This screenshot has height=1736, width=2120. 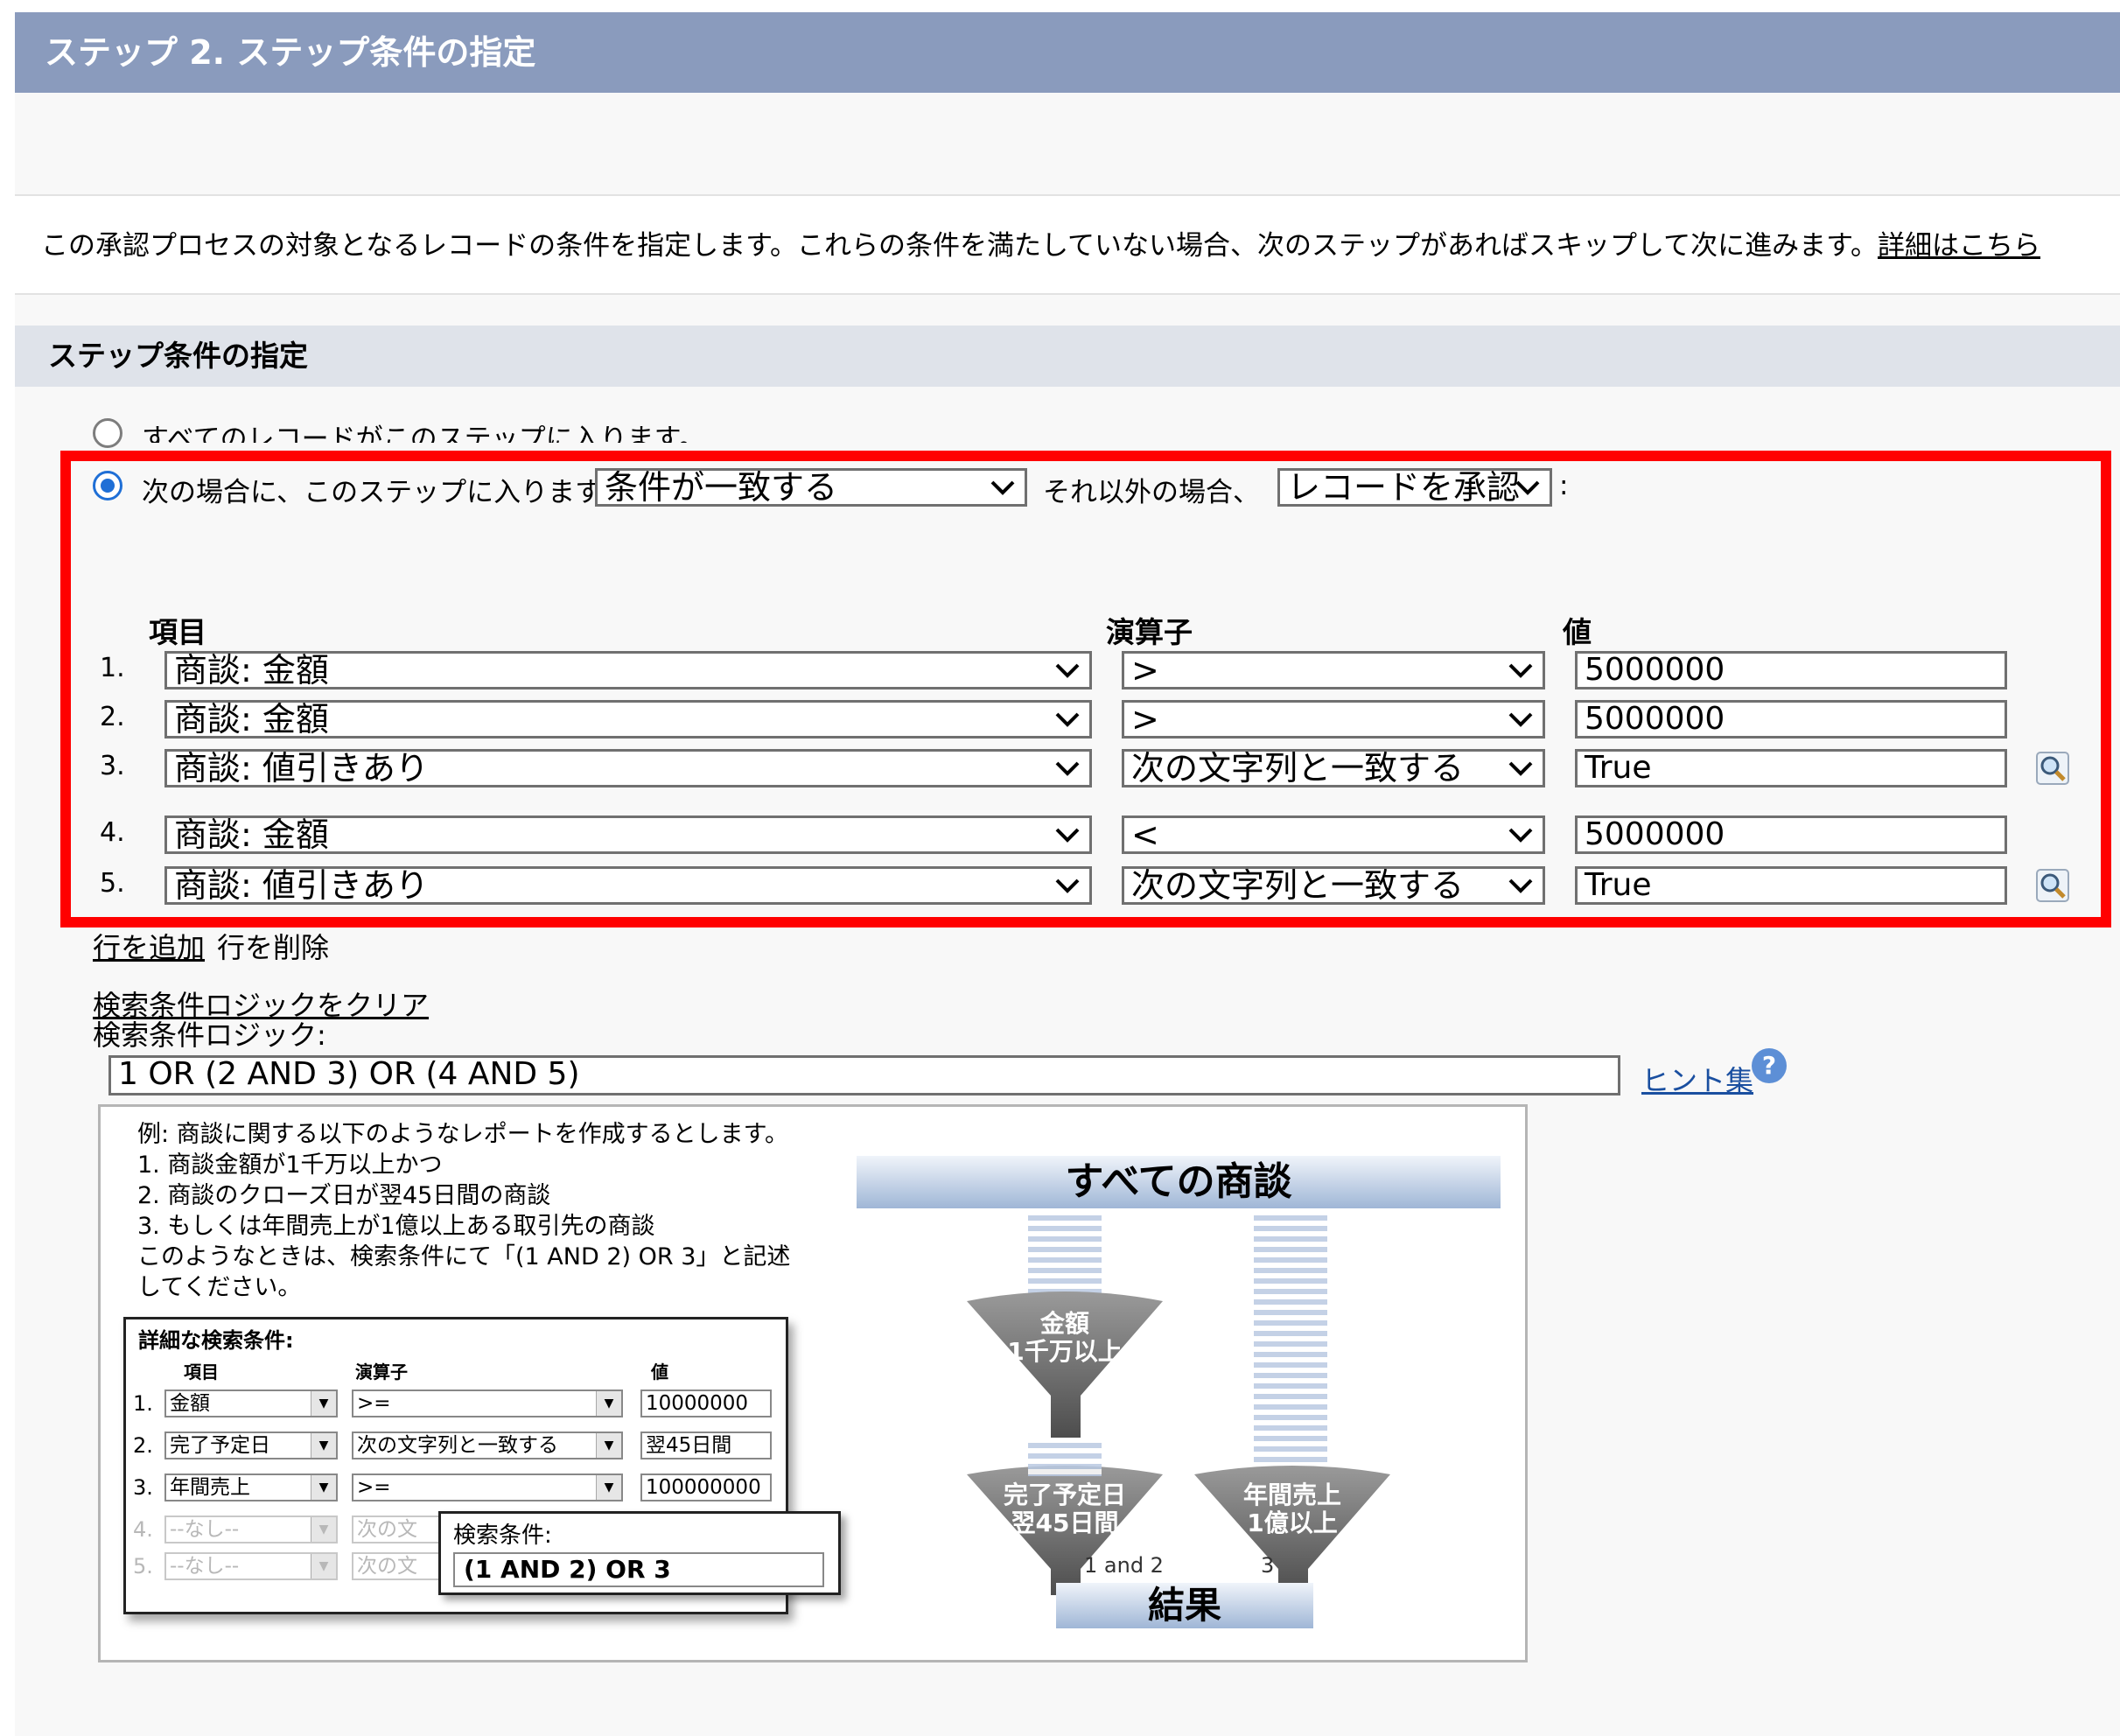 What do you see at coordinates (1065, 1522) in the screenshot?
I see `funnel-text: 翌45日間` at bounding box center [1065, 1522].